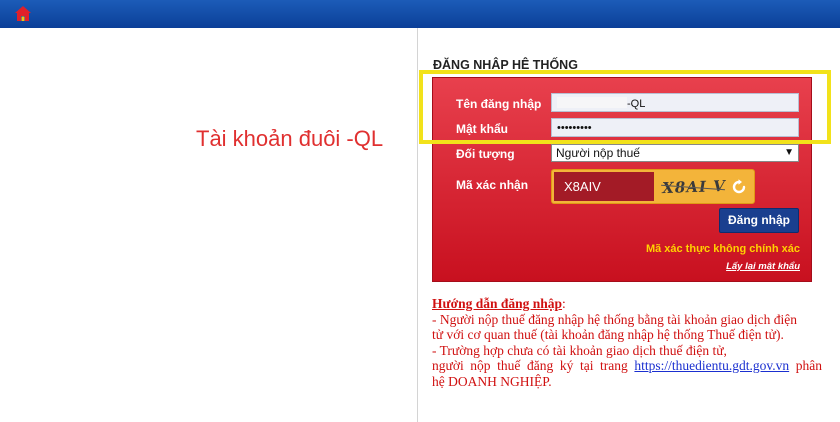 The image size is (840, 422). Describe the element at coordinates (759, 220) in the screenshot. I see `login-button: Đăng nhập` at that location.